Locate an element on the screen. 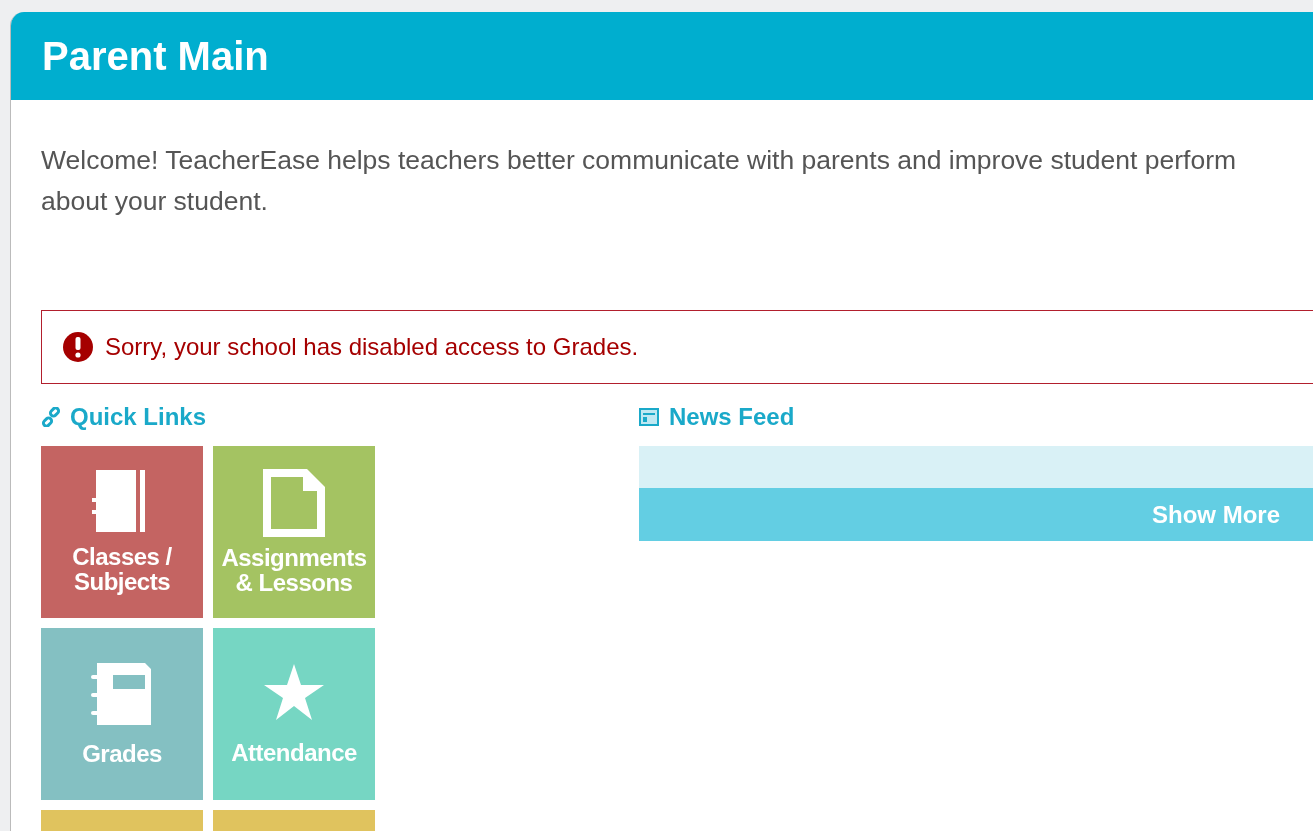 This screenshot has height=831, width=1313. alert-message: Sorry, your school has disabled access to Grades. is located at coordinates (372, 347).